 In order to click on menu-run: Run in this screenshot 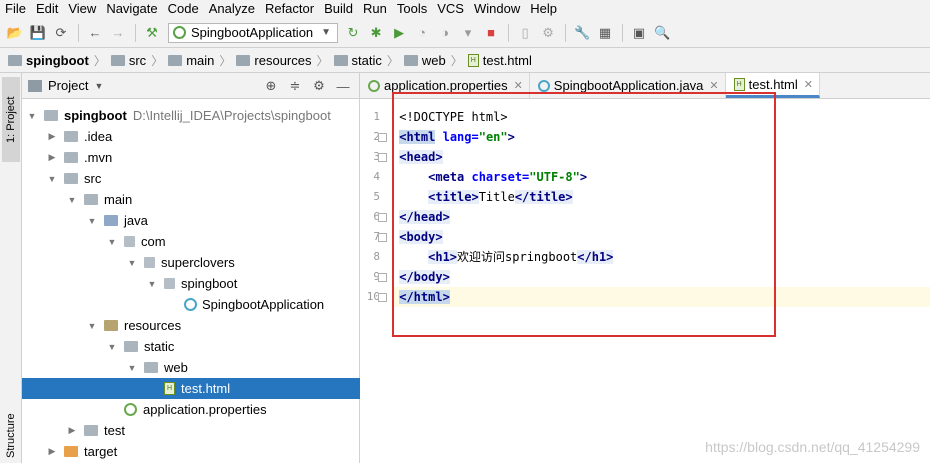, I will do `click(375, 9)`.